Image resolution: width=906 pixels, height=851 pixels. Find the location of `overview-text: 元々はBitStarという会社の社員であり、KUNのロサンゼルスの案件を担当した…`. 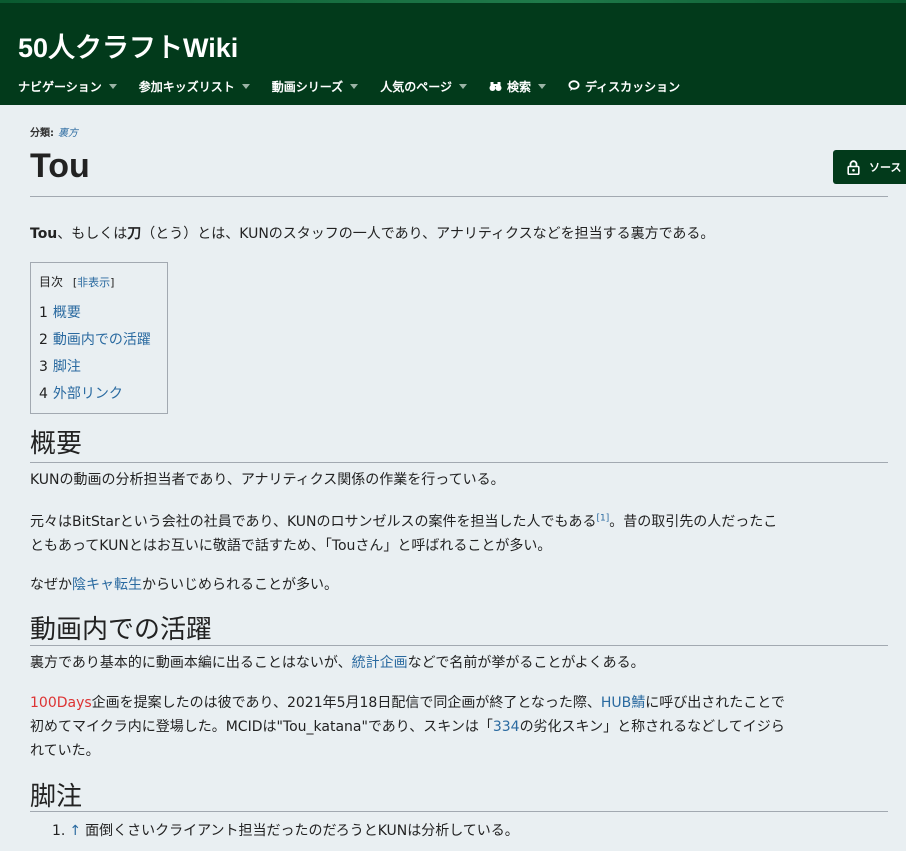

overview-text: 元々はBitStarという会社の社員であり、KUNのロサンゼルスの案件を担当した… is located at coordinates (313, 522).